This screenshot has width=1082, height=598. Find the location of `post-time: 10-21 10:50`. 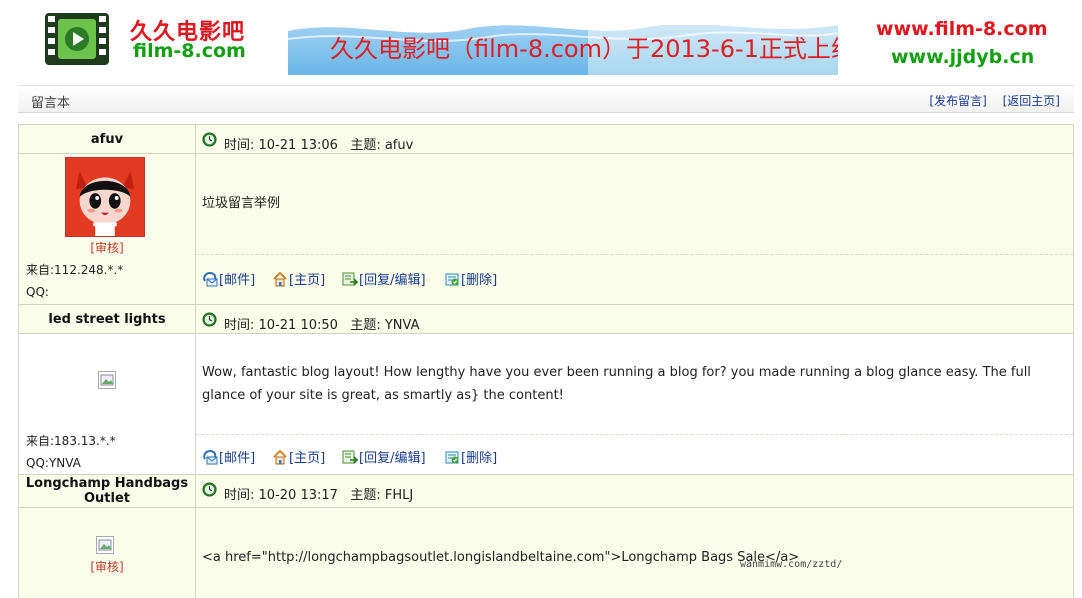

post-time: 10-21 10:50 is located at coordinates (298, 325).